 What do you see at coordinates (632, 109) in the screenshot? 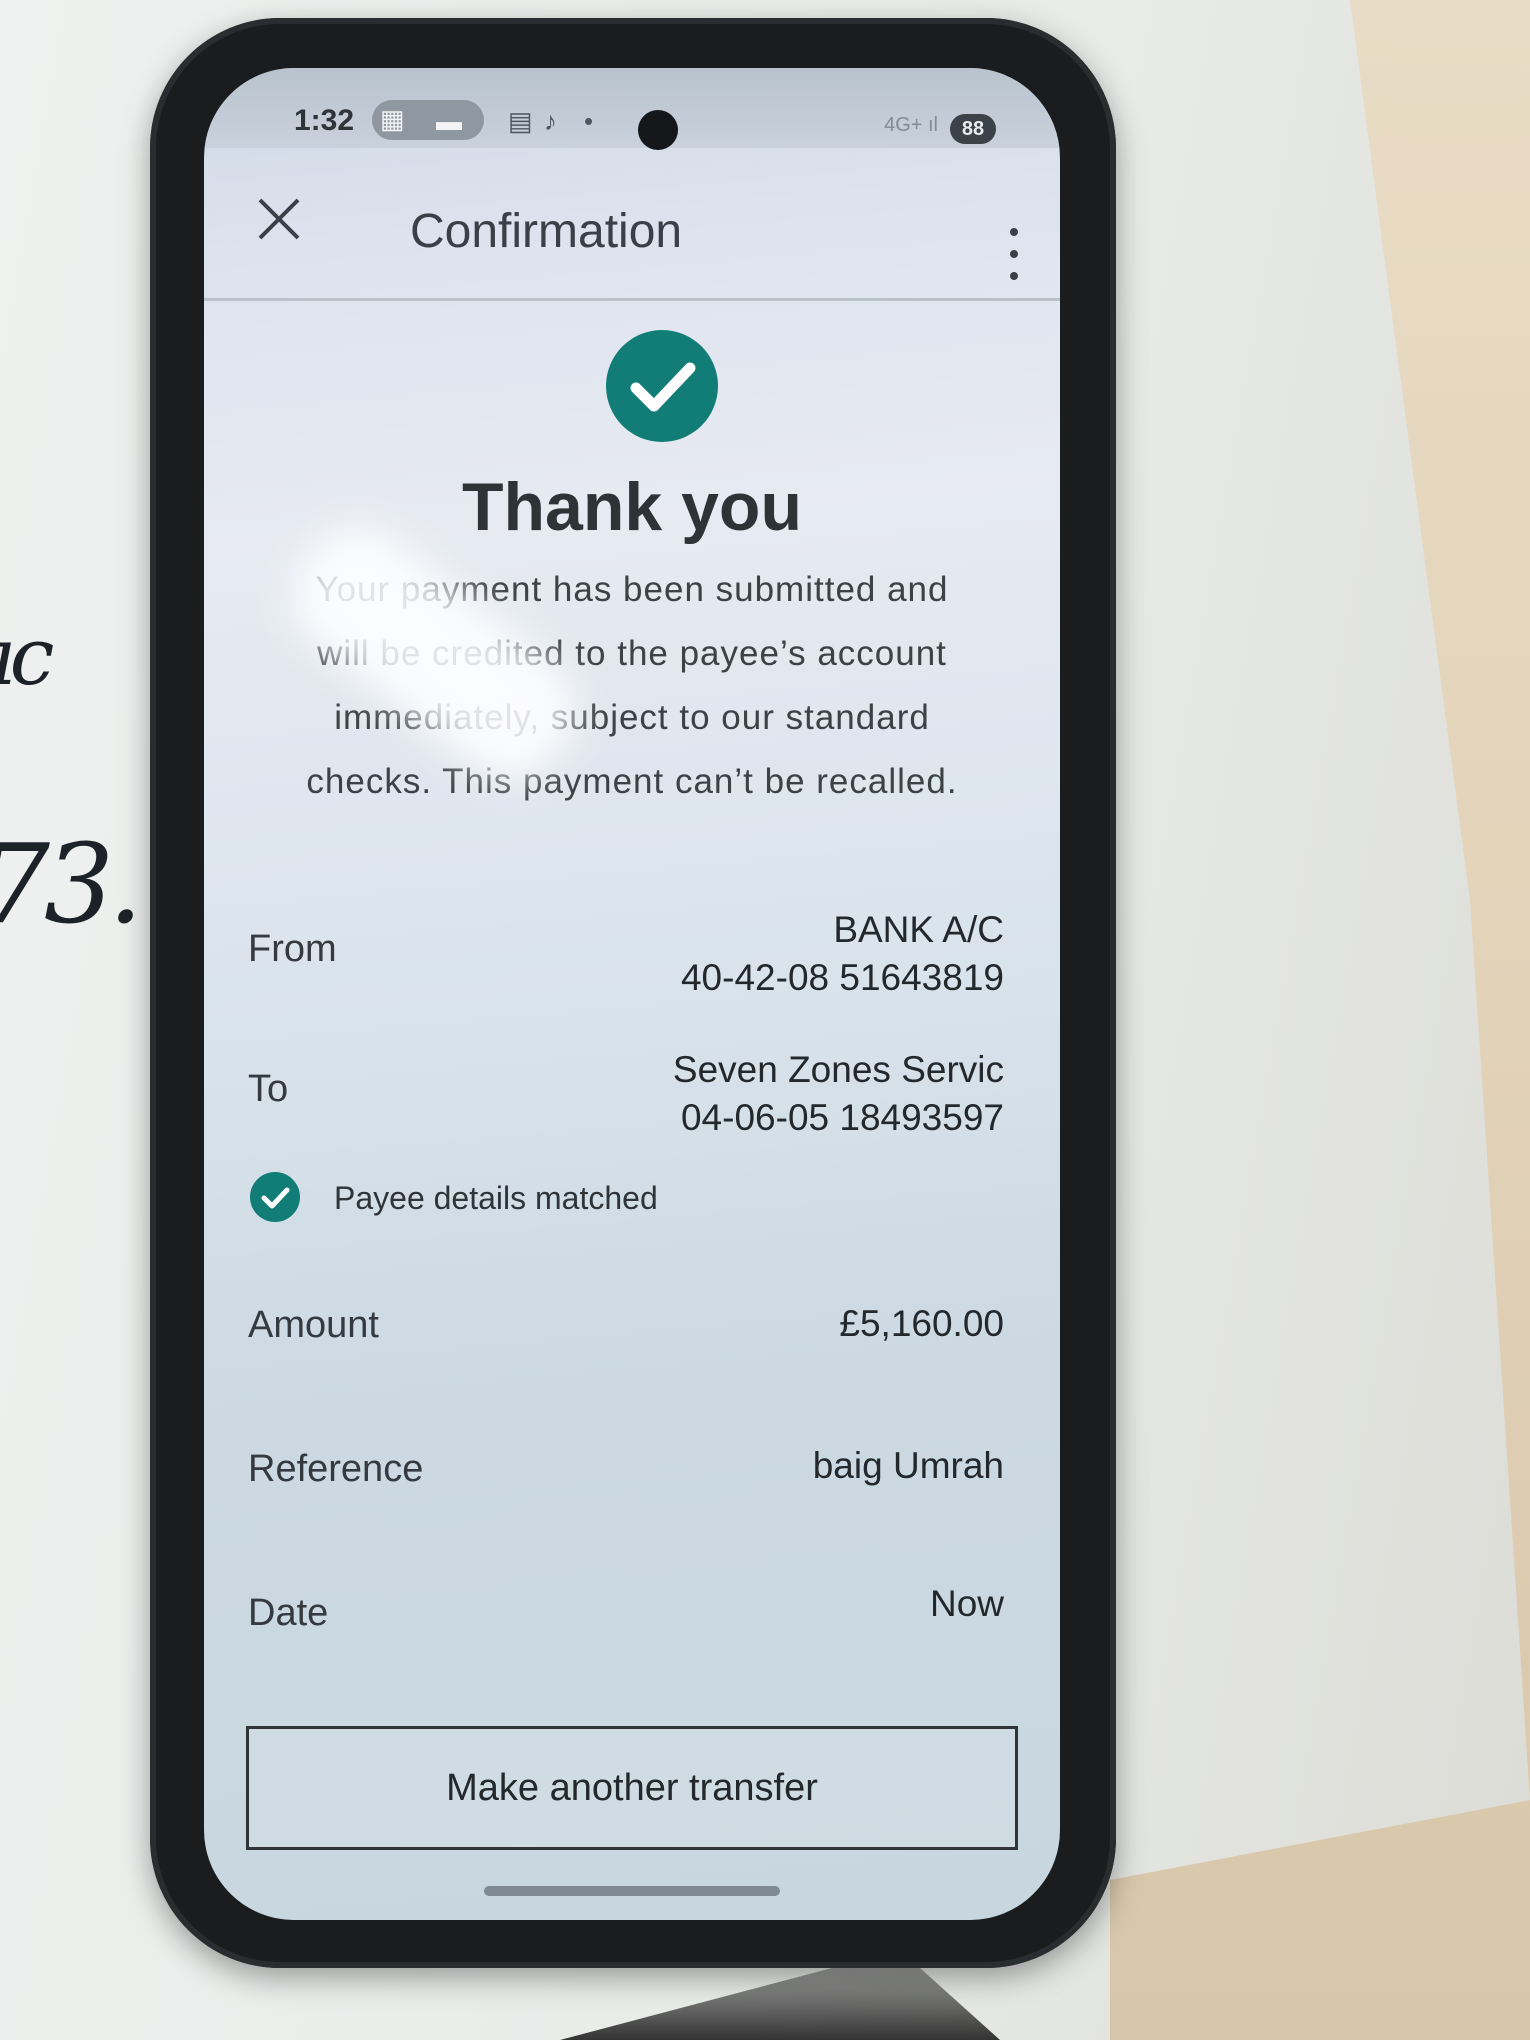
I see `status-bar: 1:32 ▦ ▬ ▤ ♪ • 4G+ ıl 88` at bounding box center [632, 109].